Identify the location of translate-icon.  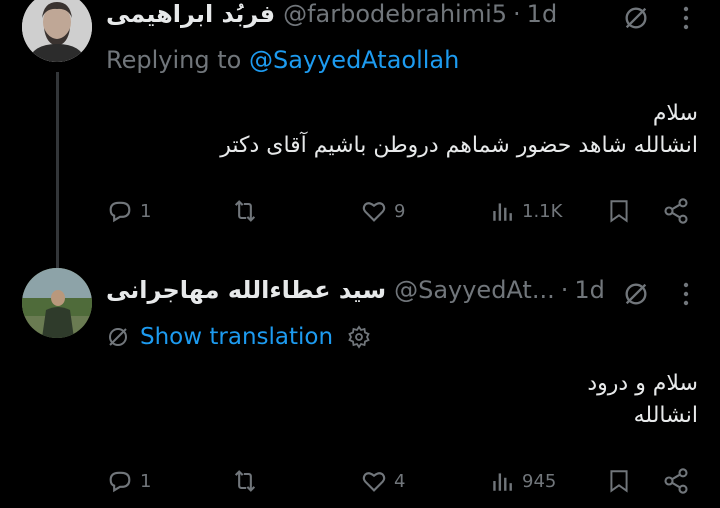
(118, 337).